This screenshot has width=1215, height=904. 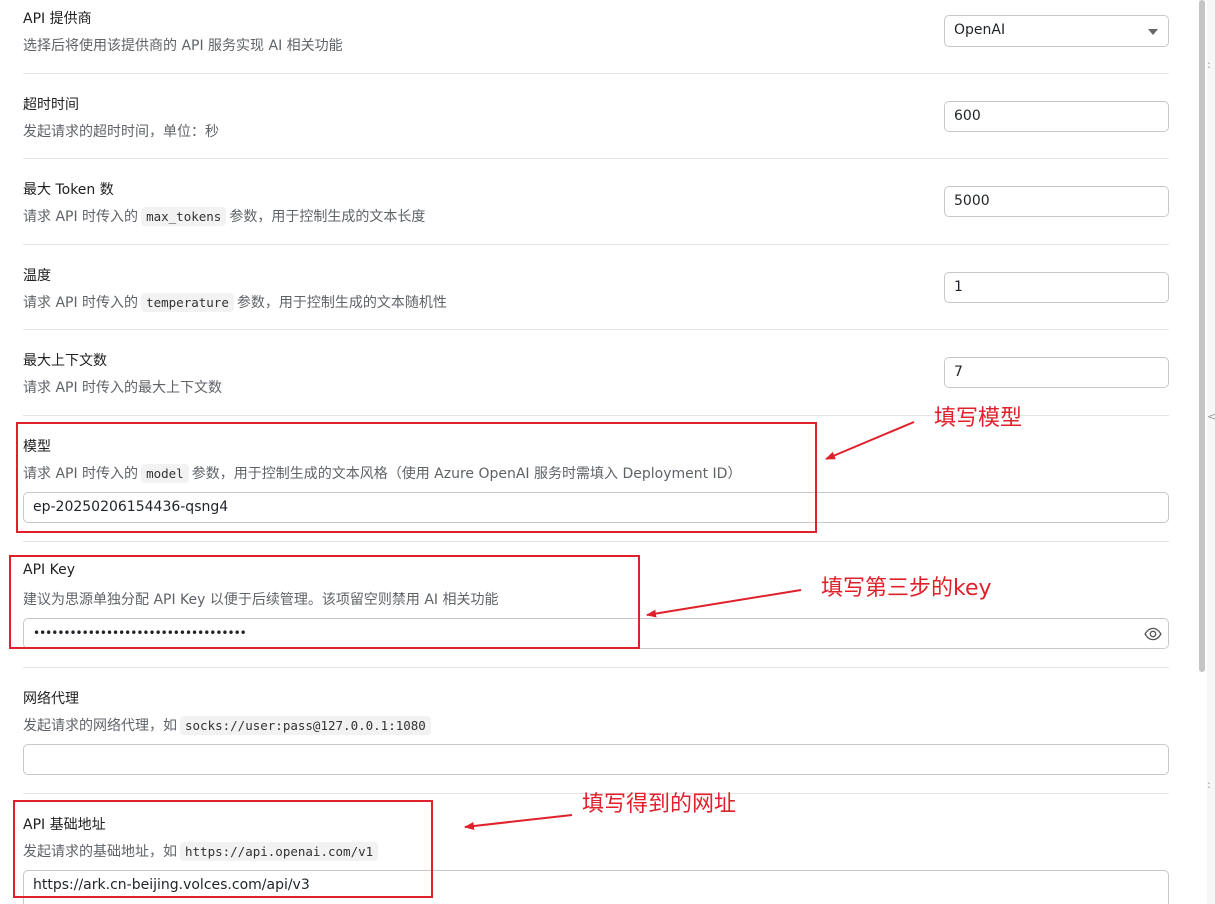 I want to click on arrow-to-model, so click(x=870, y=440).